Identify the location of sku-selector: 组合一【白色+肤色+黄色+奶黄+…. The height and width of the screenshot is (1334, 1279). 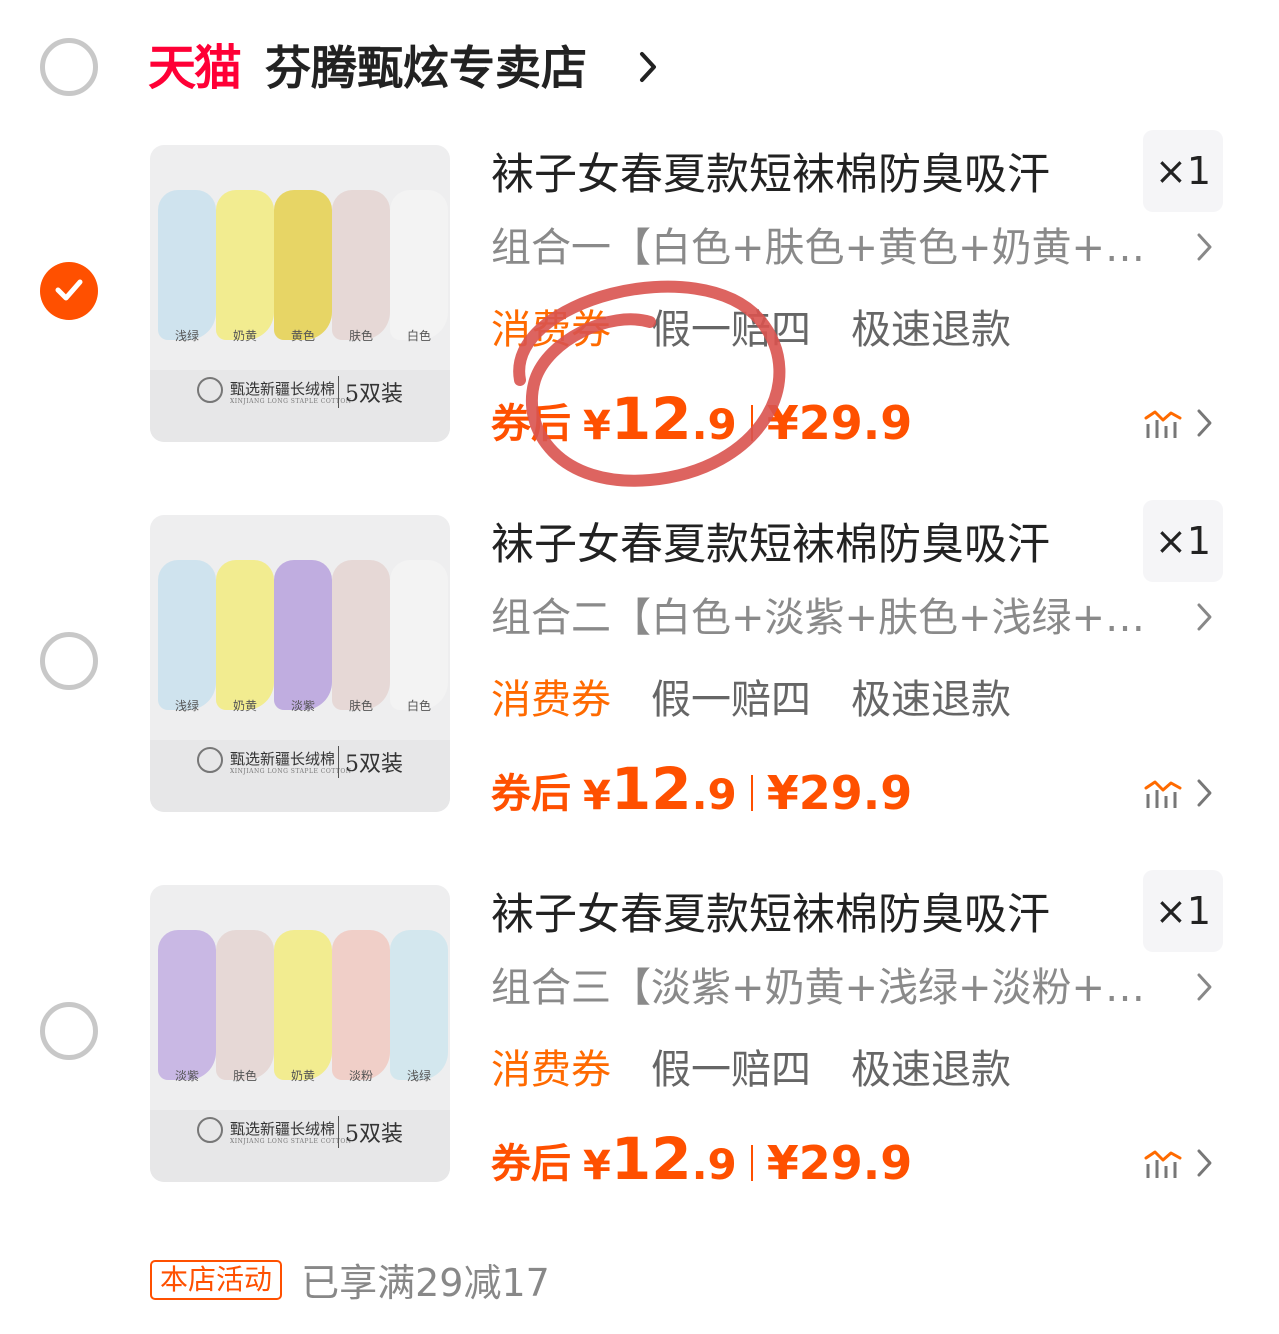
(831, 248).